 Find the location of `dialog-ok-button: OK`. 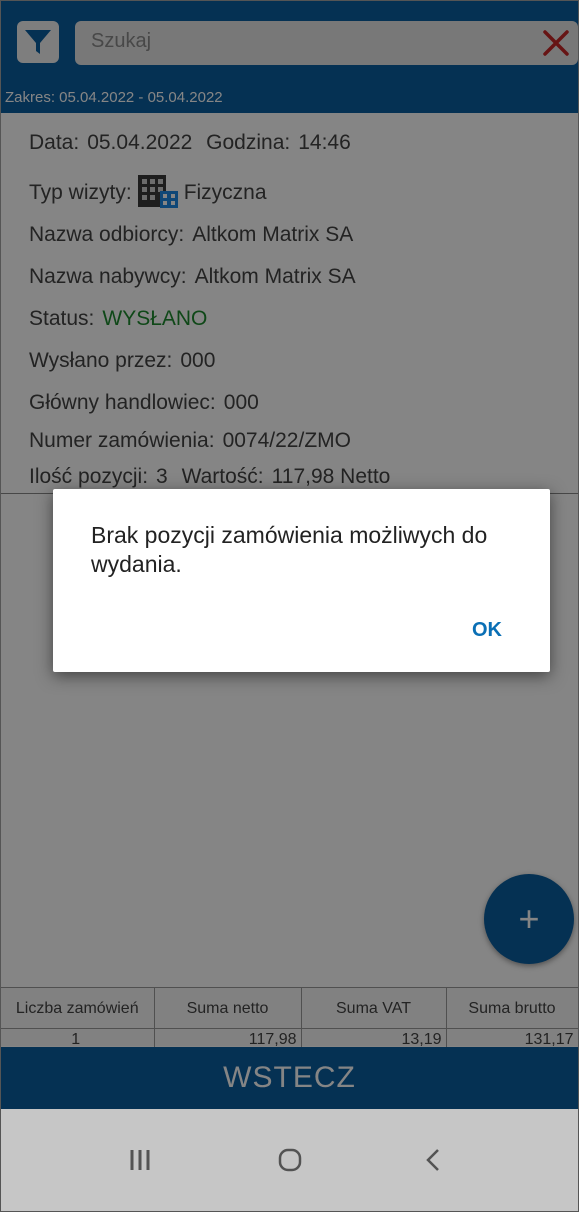

dialog-ok-button: OK is located at coordinates (487, 630).